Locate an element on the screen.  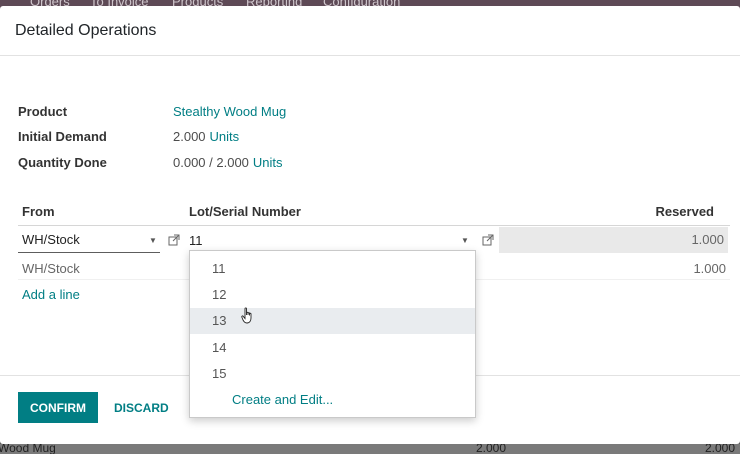
dropdown-option-12: 12 is located at coordinates (332, 295).